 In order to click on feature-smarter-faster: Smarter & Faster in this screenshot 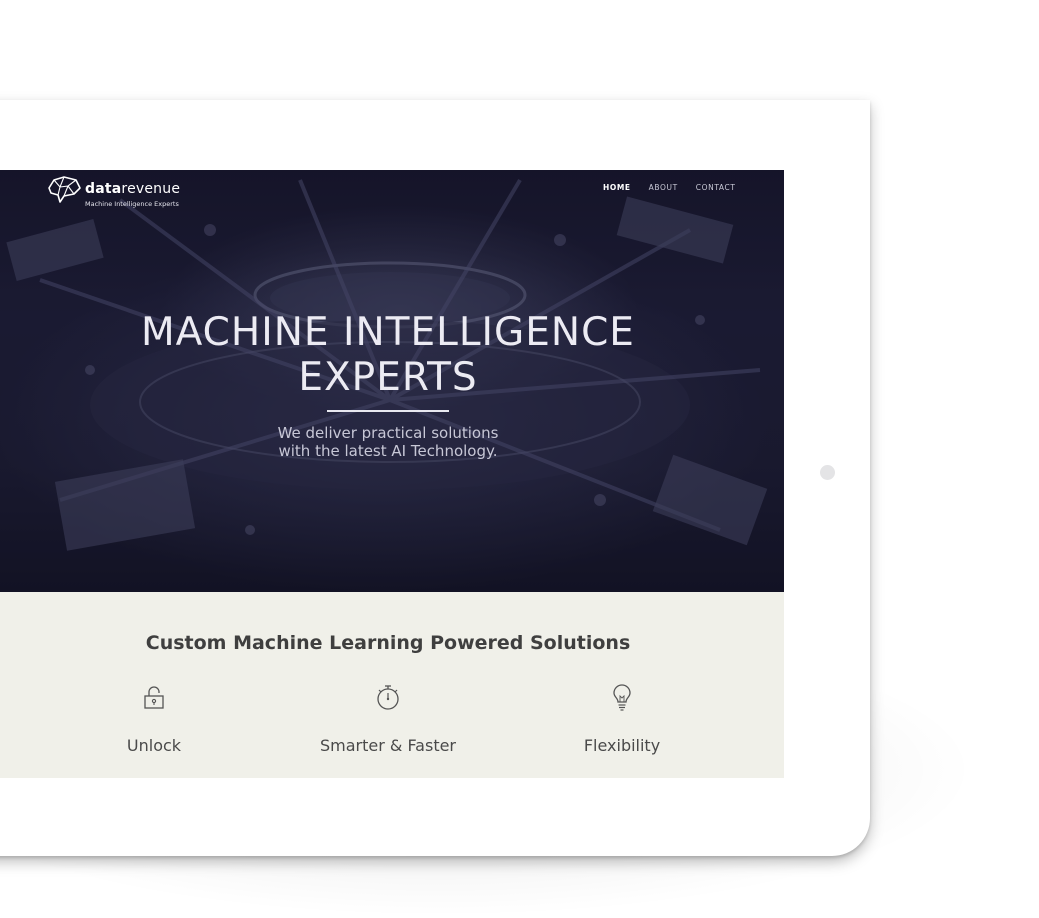, I will do `click(388, 724)`.